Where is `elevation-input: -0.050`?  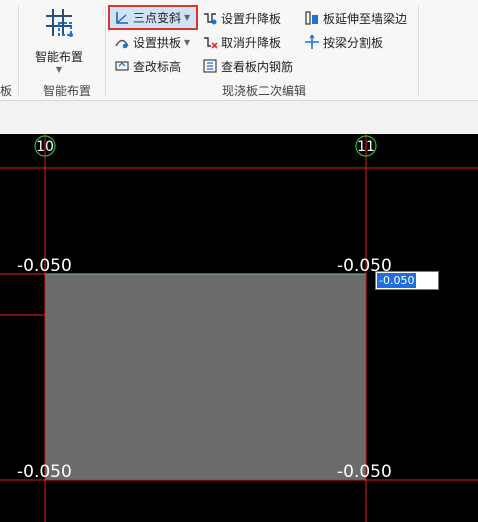 elevation-input: -0.050 is located at coordinates (407, 280).